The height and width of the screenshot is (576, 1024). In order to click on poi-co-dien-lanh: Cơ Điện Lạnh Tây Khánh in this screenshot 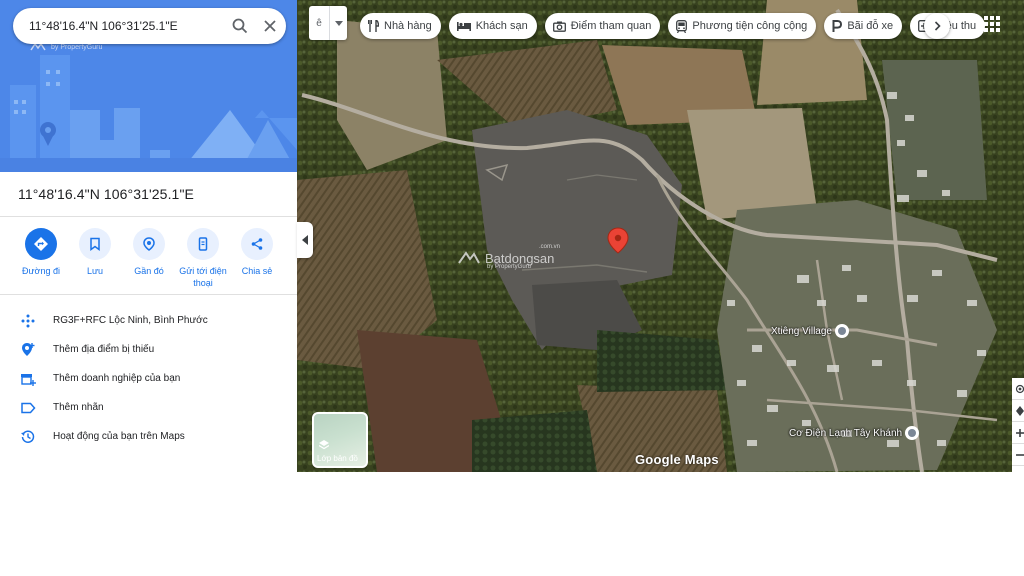, I will do `click(854, 433)`.